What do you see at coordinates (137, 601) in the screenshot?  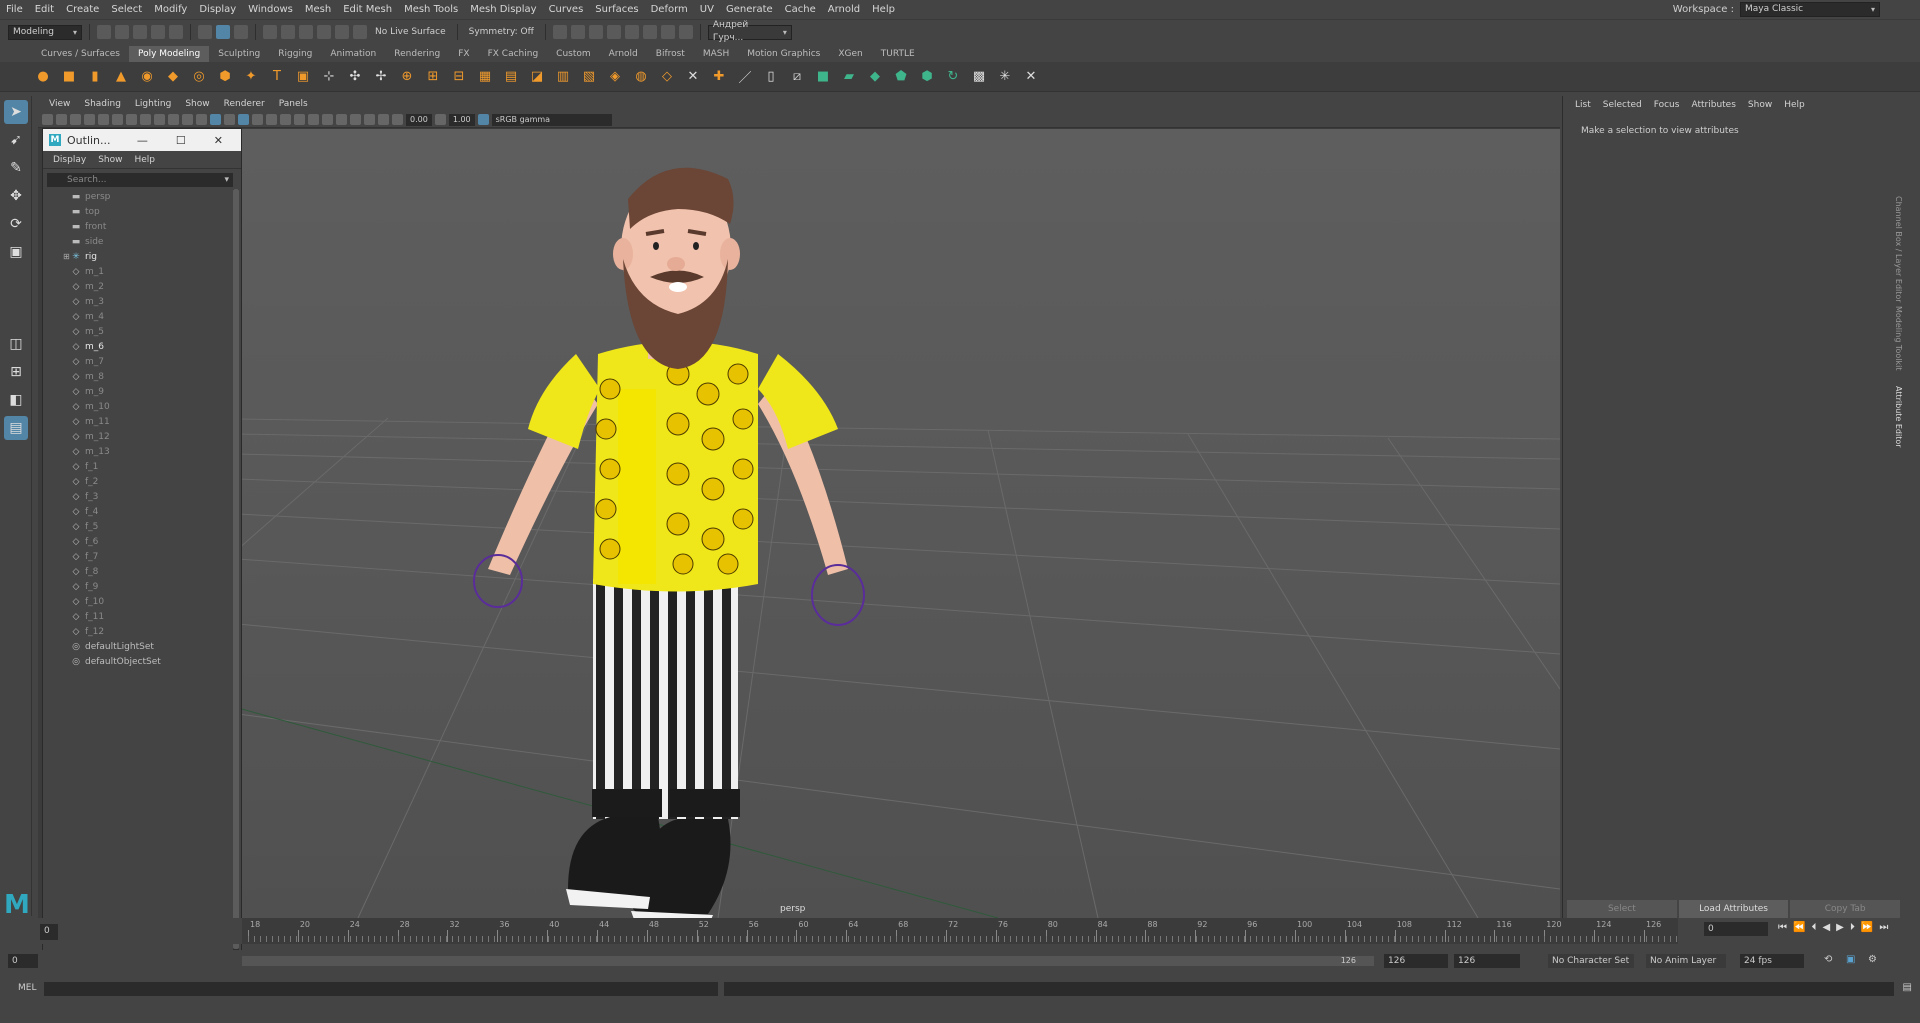 I see `outliner-item: ◇ f_10` at bounding box center [137, 601].